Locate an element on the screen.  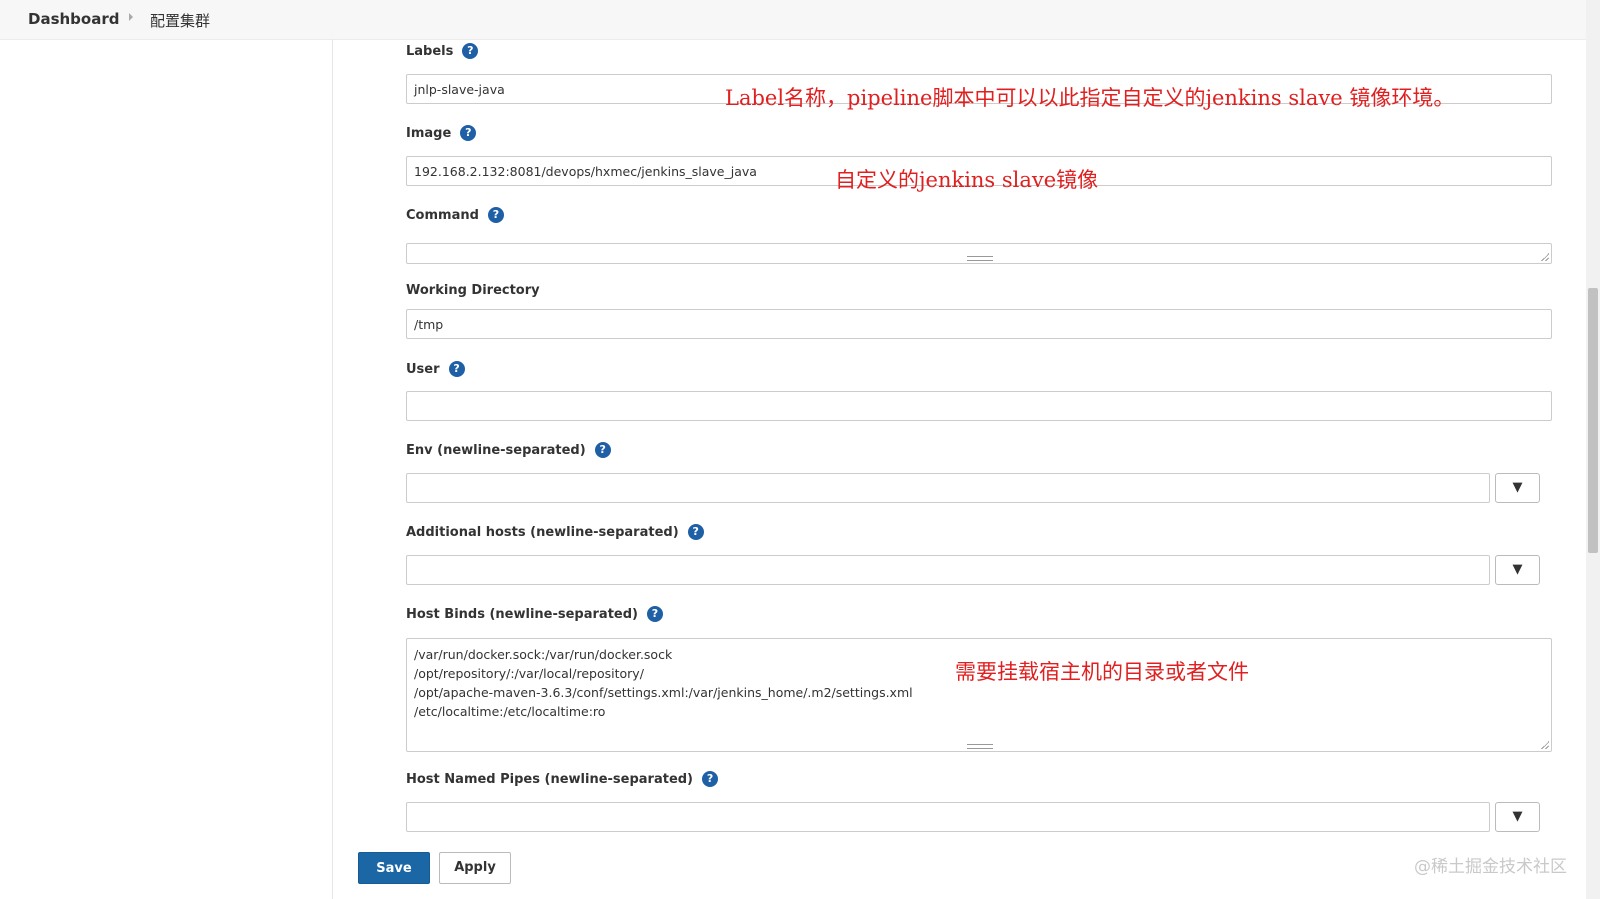
env-label-text: Env (newline-separated) is located at coordinates (496, 450).